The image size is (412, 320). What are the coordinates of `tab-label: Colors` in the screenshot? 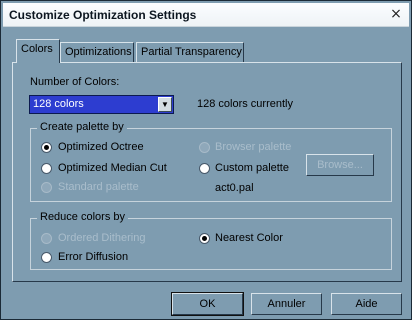 It's located at (37, 49).